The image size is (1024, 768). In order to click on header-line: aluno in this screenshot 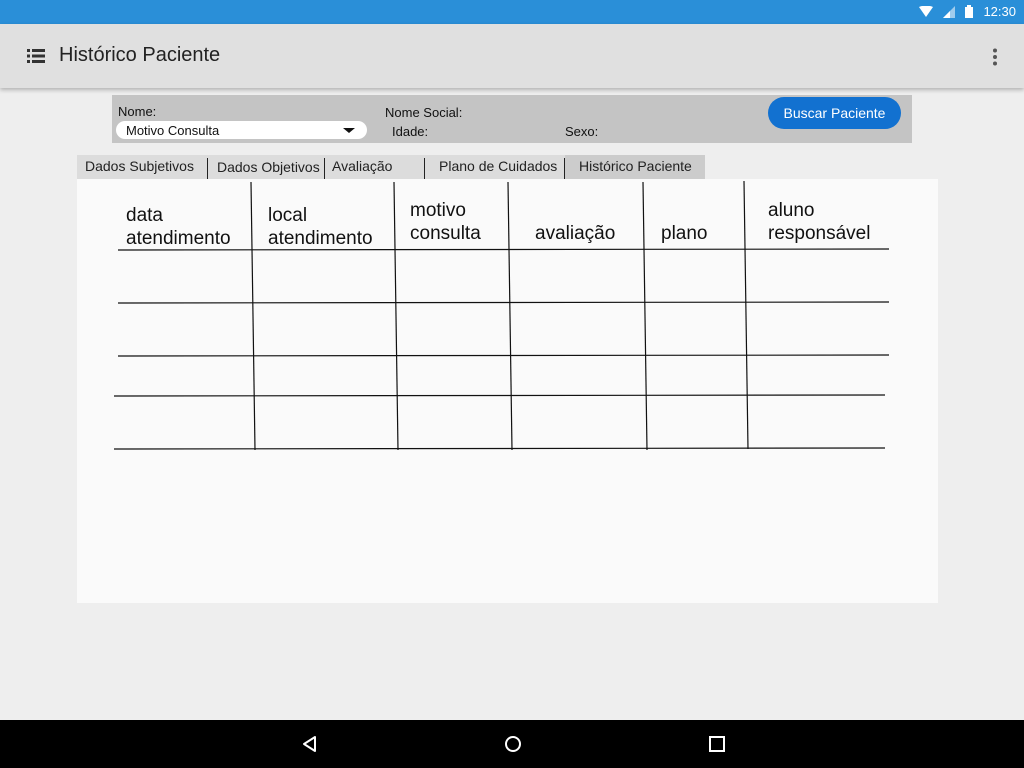, I will do `click(791, 210)`.